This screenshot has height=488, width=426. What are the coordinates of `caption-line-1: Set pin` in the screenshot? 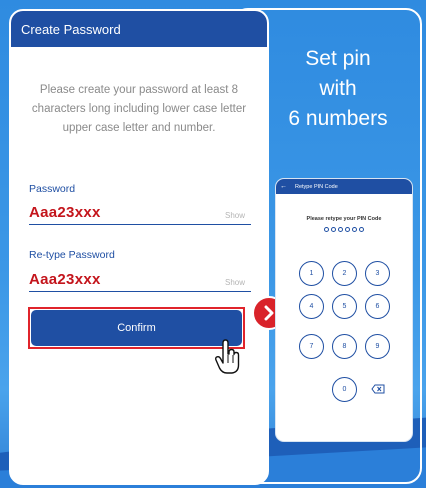 It's located at (338, 58).